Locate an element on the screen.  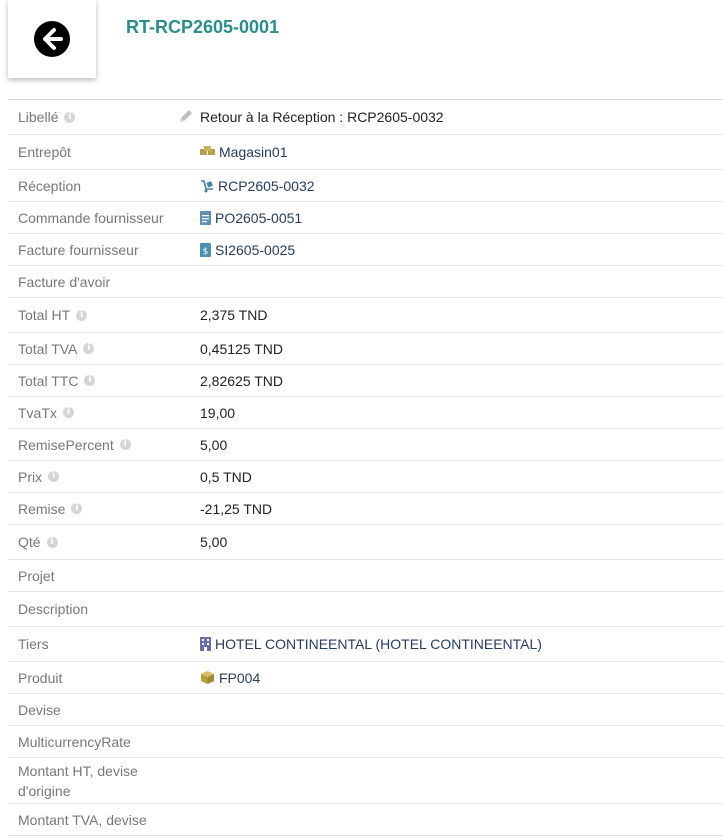
building-icon is located at coordinates (205, 644).